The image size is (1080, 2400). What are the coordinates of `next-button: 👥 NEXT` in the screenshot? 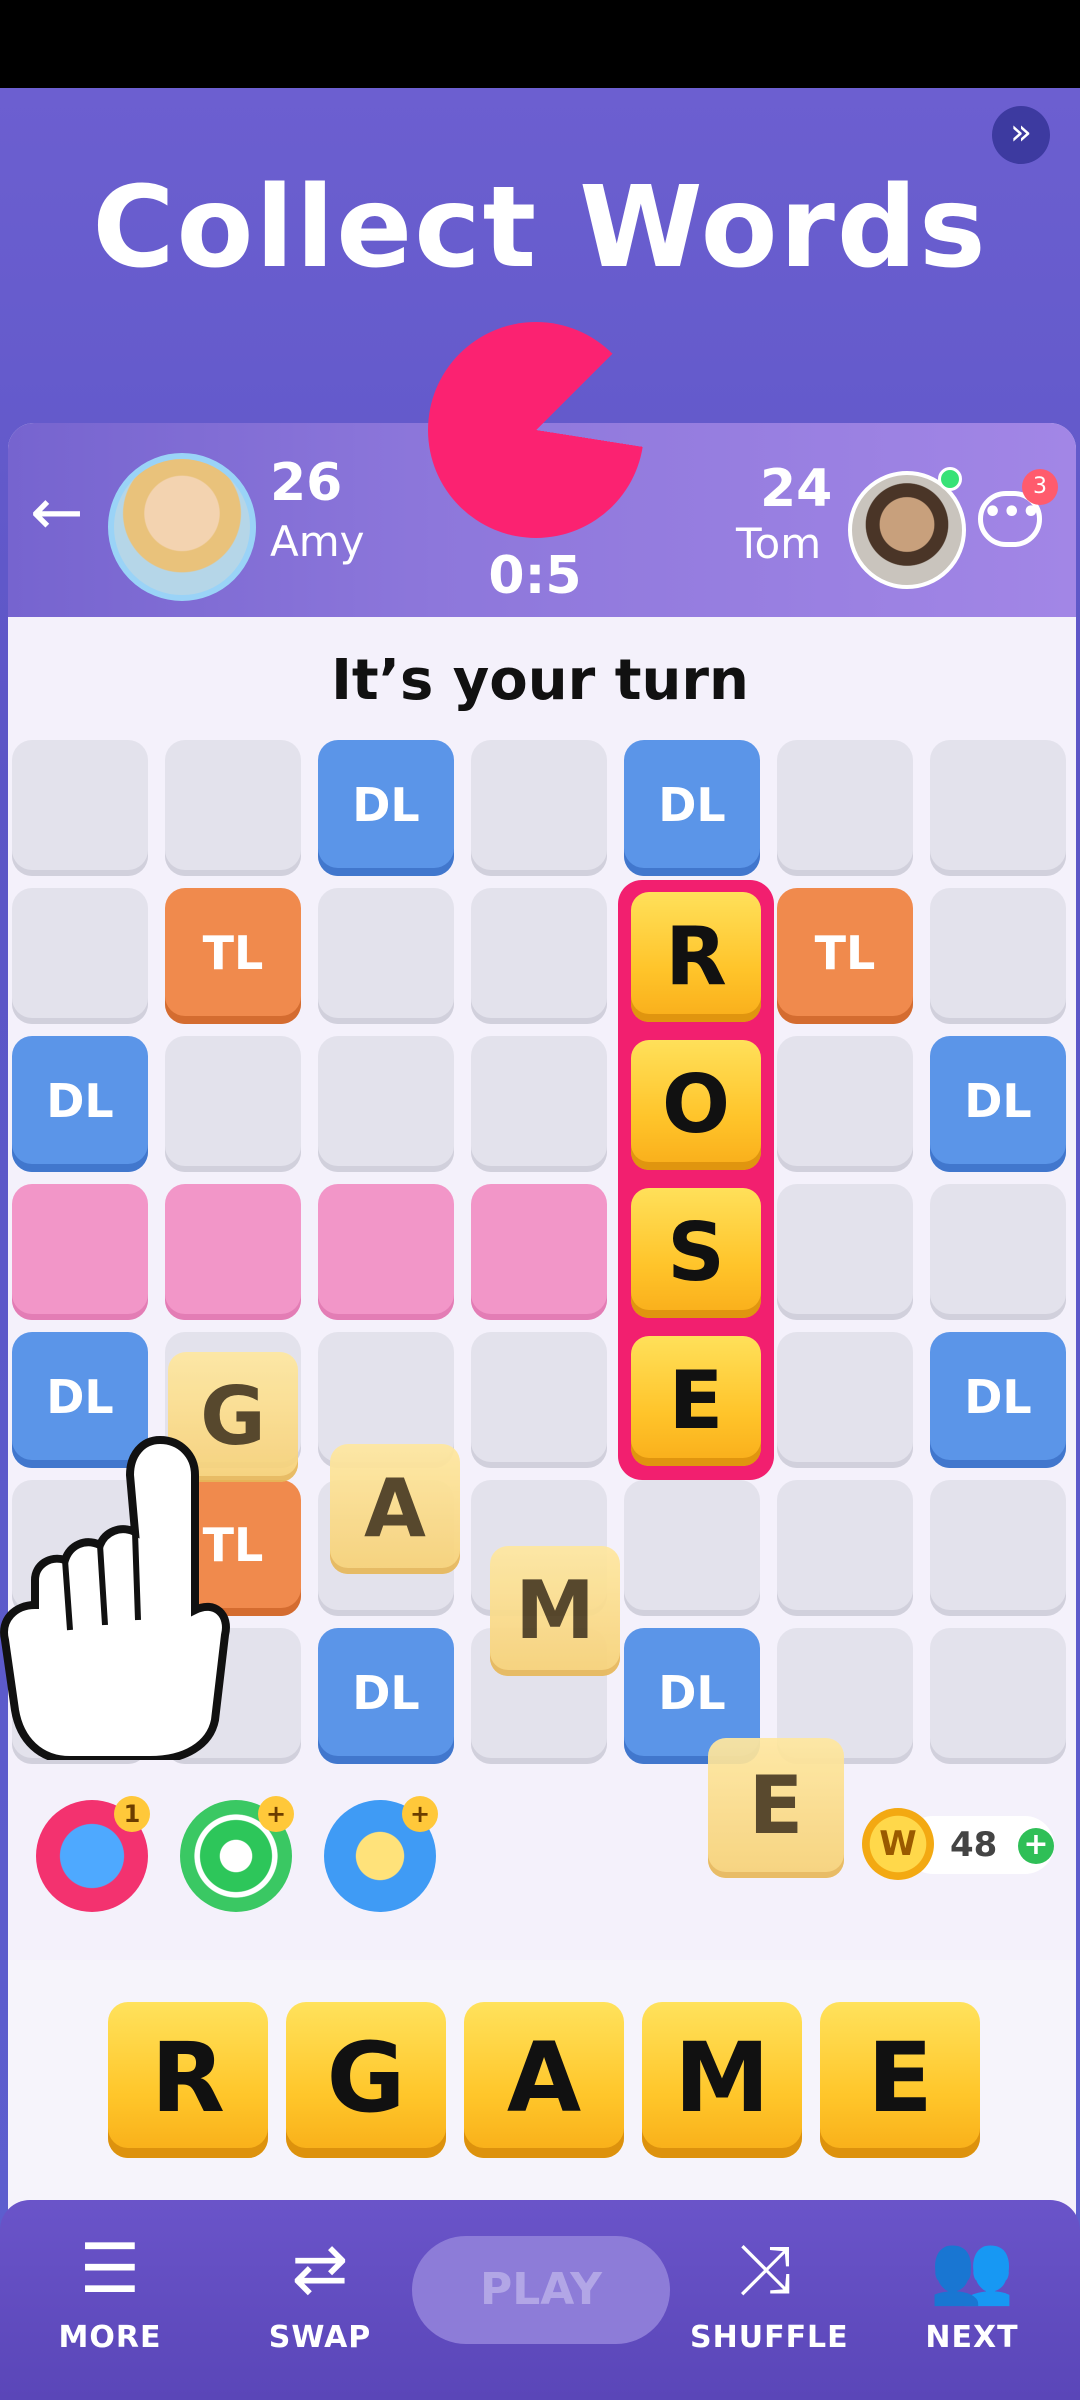 It's located at (972, 2300).